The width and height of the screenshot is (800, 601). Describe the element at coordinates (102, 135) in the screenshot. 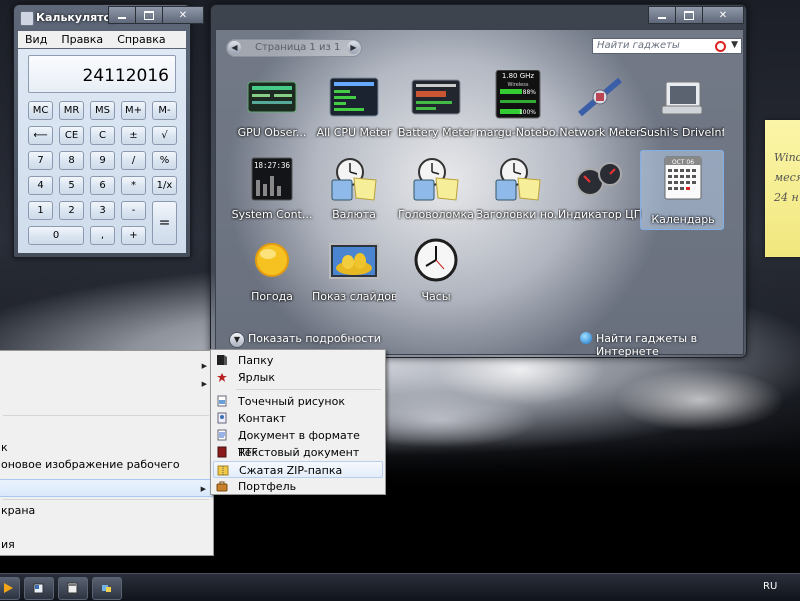

I see `key-c: C` at that location.